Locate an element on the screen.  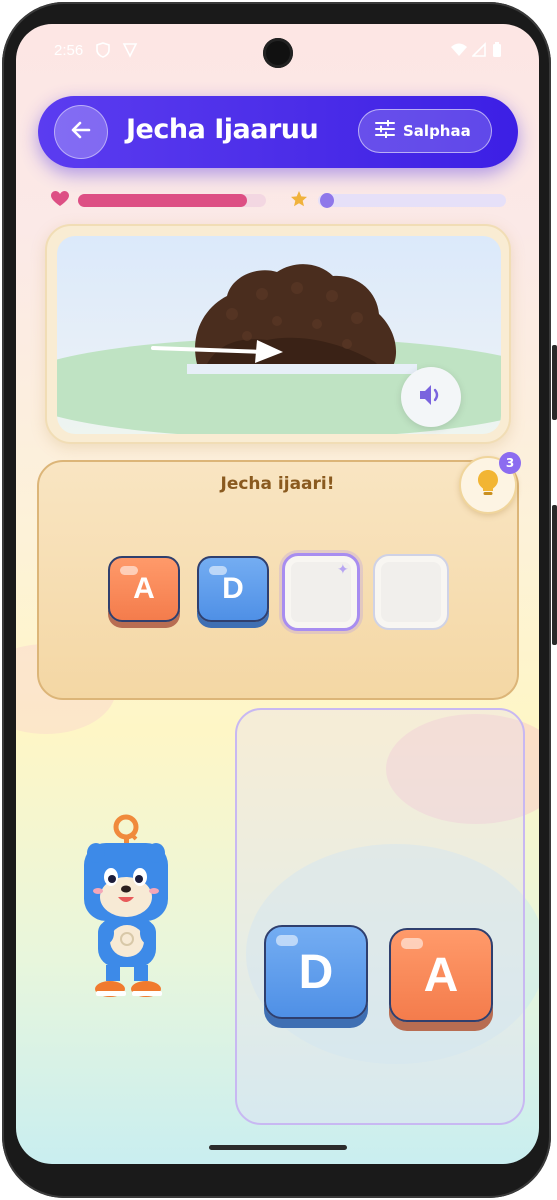
heart-icon is located at coordinates (60, 201).